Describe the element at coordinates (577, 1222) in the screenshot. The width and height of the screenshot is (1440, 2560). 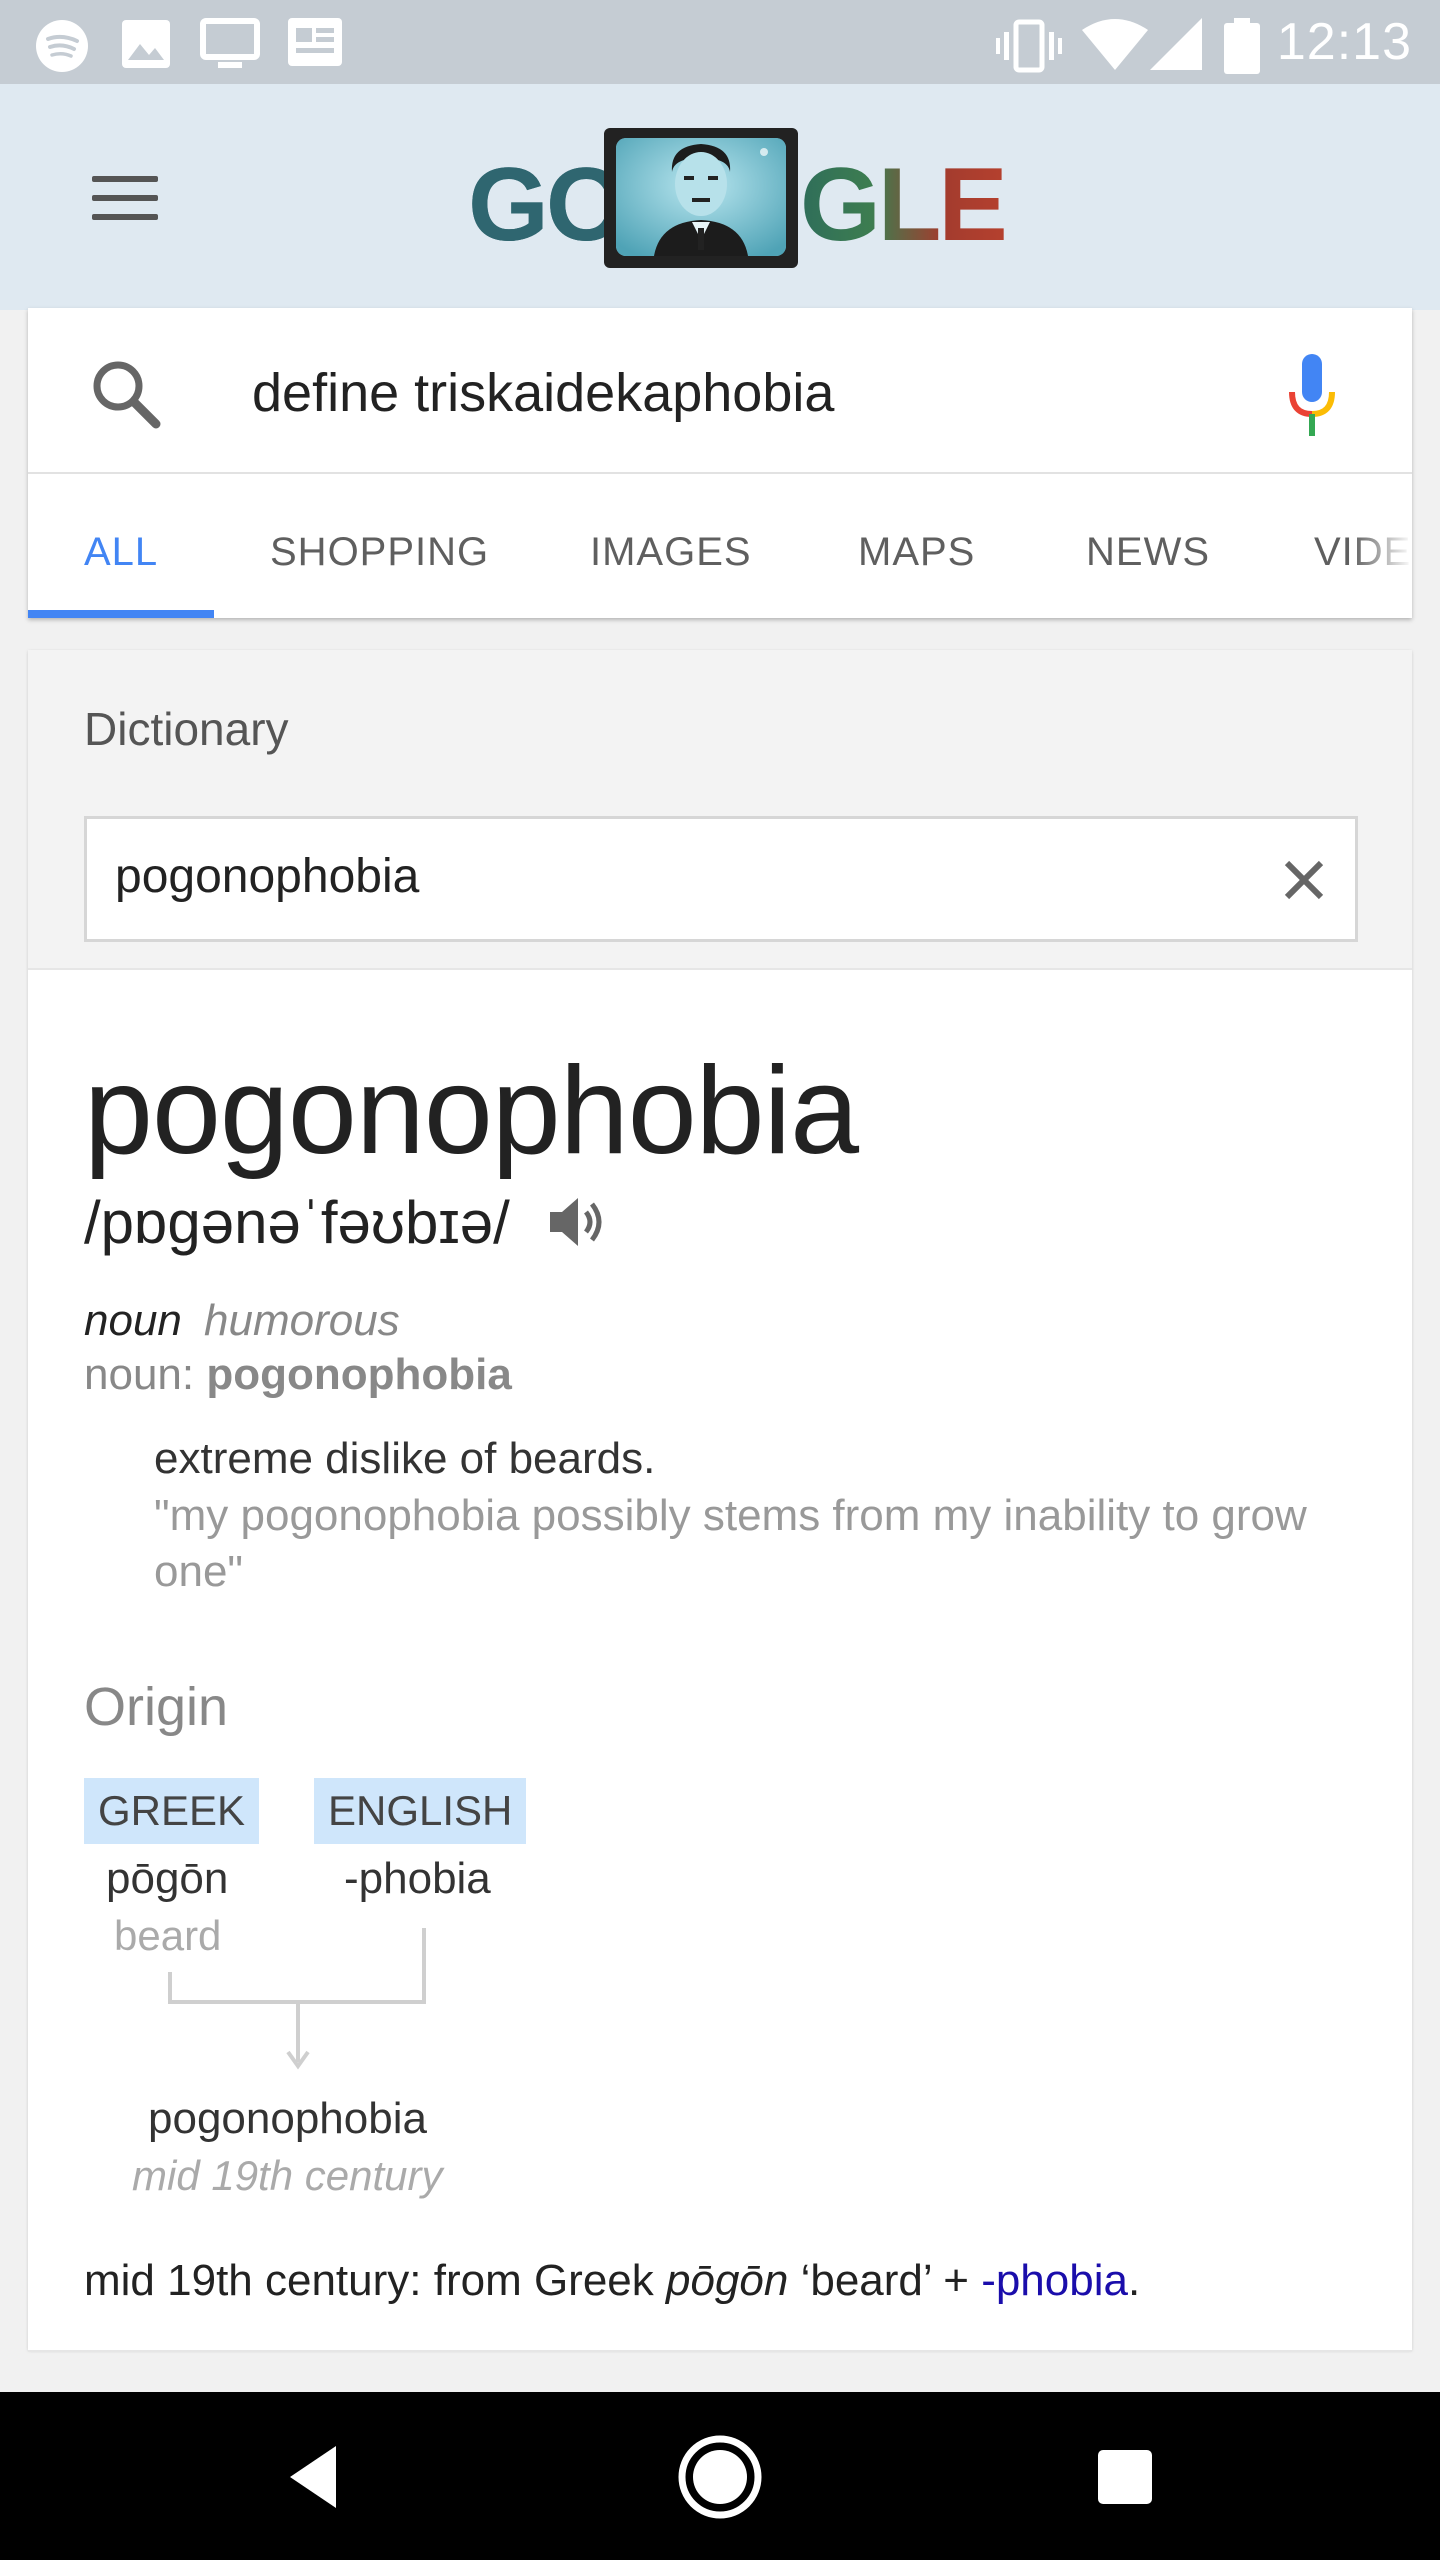
I see `speaker-icon` at that location.